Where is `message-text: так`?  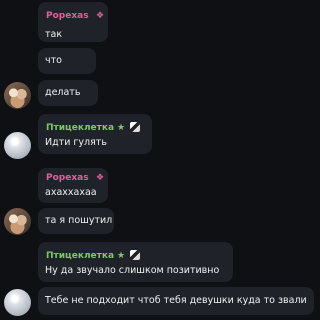 message-text: так is located at coordinates (54, 34).